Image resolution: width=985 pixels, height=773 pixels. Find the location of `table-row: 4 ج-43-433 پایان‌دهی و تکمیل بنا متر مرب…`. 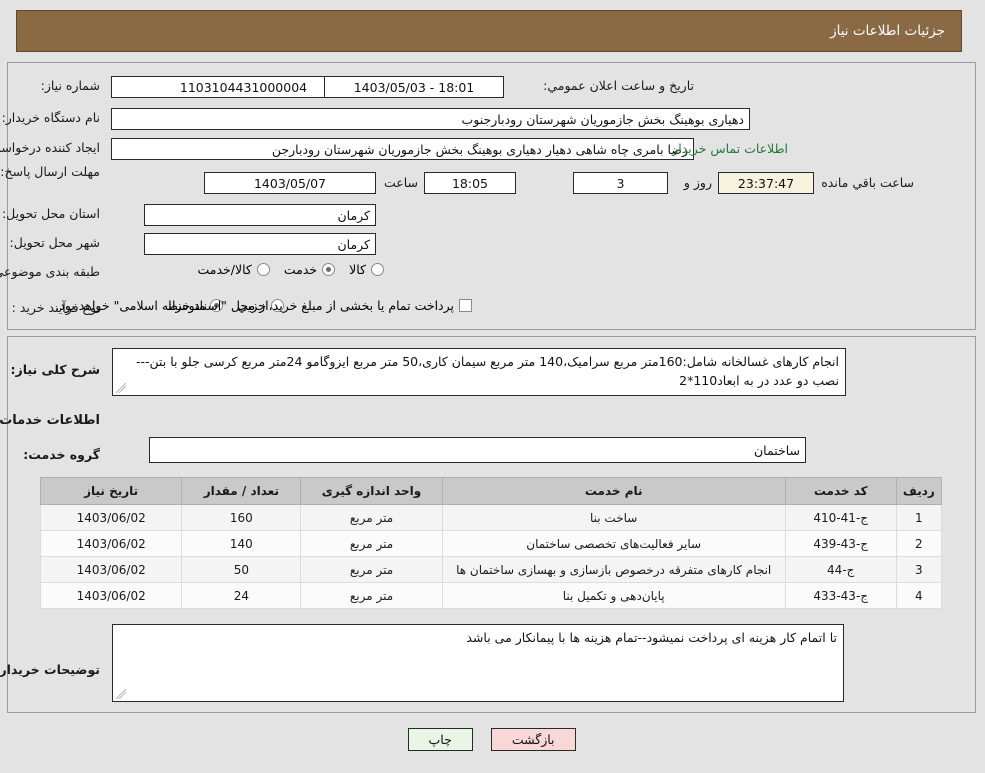

table-row: 4 ج-43-433 پایان‌دهی و تکمیل بنا متر مرب… is located at coordinates (492, 595).